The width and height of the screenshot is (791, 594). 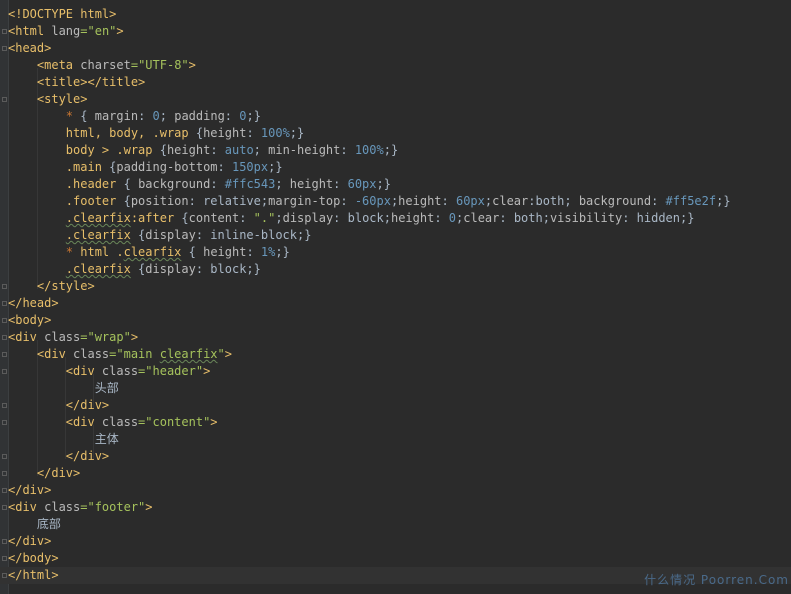 I want to click on code-text: <body>, so click(x=30, y=320).